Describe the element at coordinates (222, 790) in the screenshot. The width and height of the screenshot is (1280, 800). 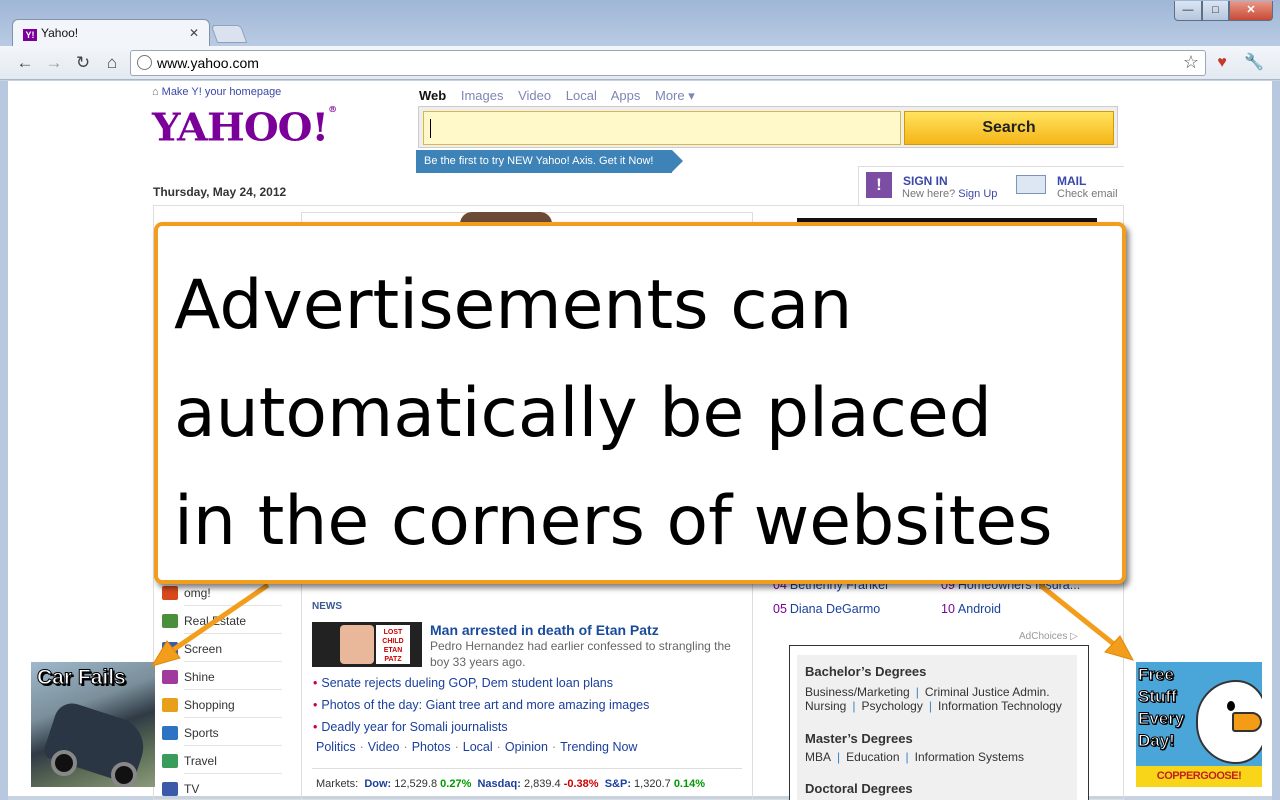
I see `sidebar-item-tv: TV` at that location.